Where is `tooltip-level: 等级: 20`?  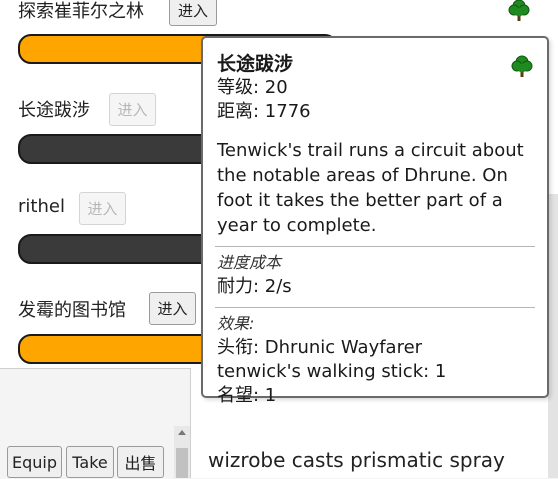
tooltip-level: 等级: 20 is located at coordinates (252, 87).